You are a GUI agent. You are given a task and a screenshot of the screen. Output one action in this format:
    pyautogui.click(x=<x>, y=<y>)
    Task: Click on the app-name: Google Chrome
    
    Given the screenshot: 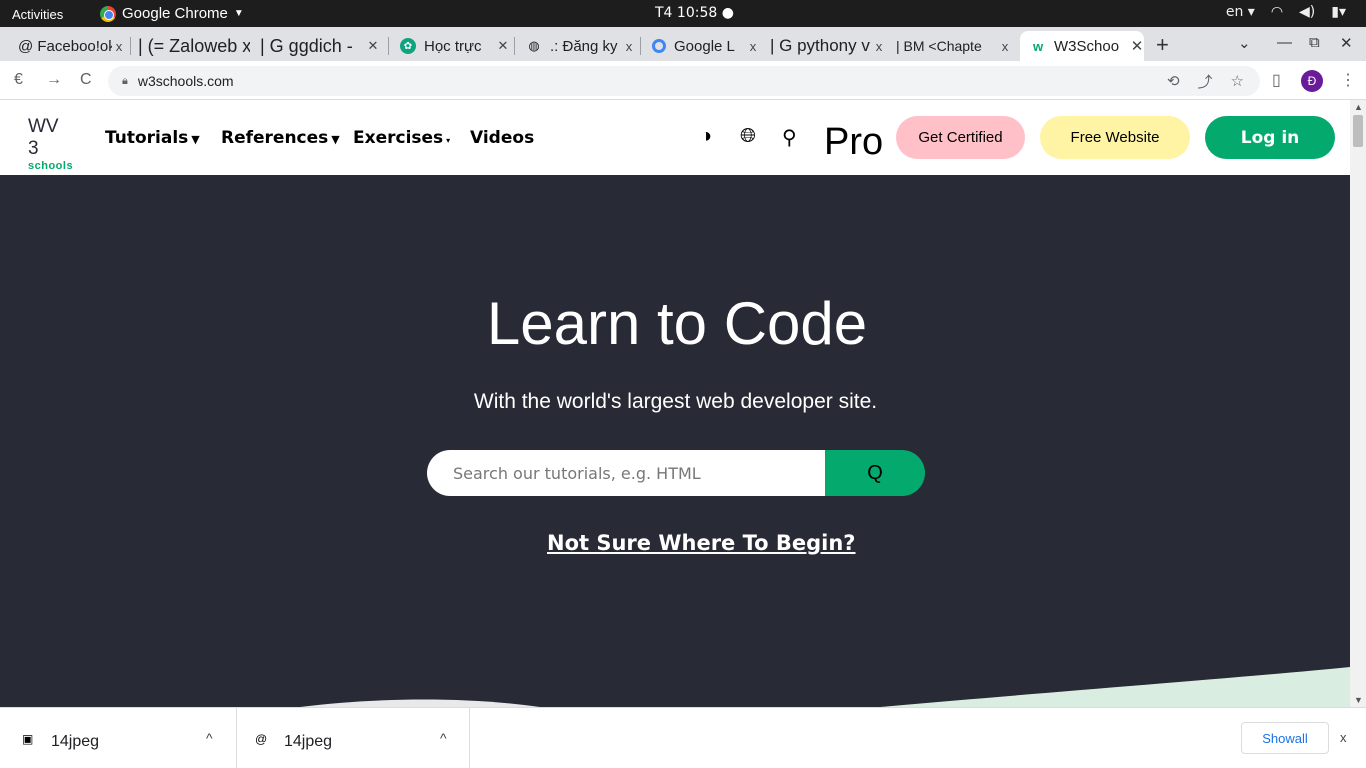 What is the action you would take?
    pyautogui.click(x=175, y=13)
    